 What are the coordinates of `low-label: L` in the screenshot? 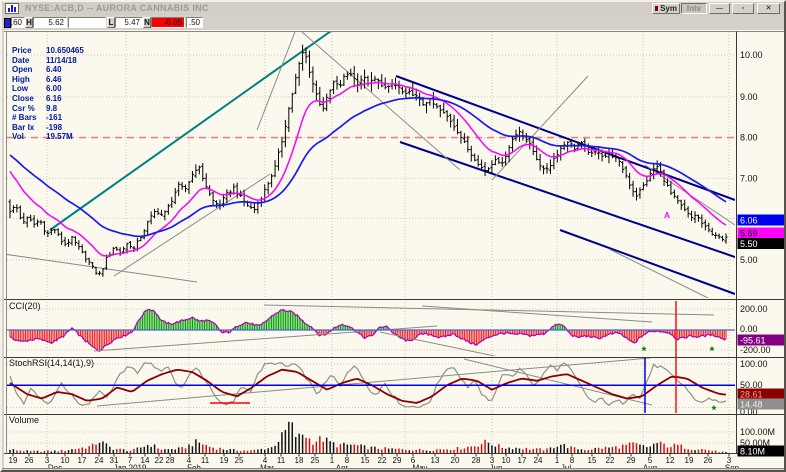 It's located at (111, 22).